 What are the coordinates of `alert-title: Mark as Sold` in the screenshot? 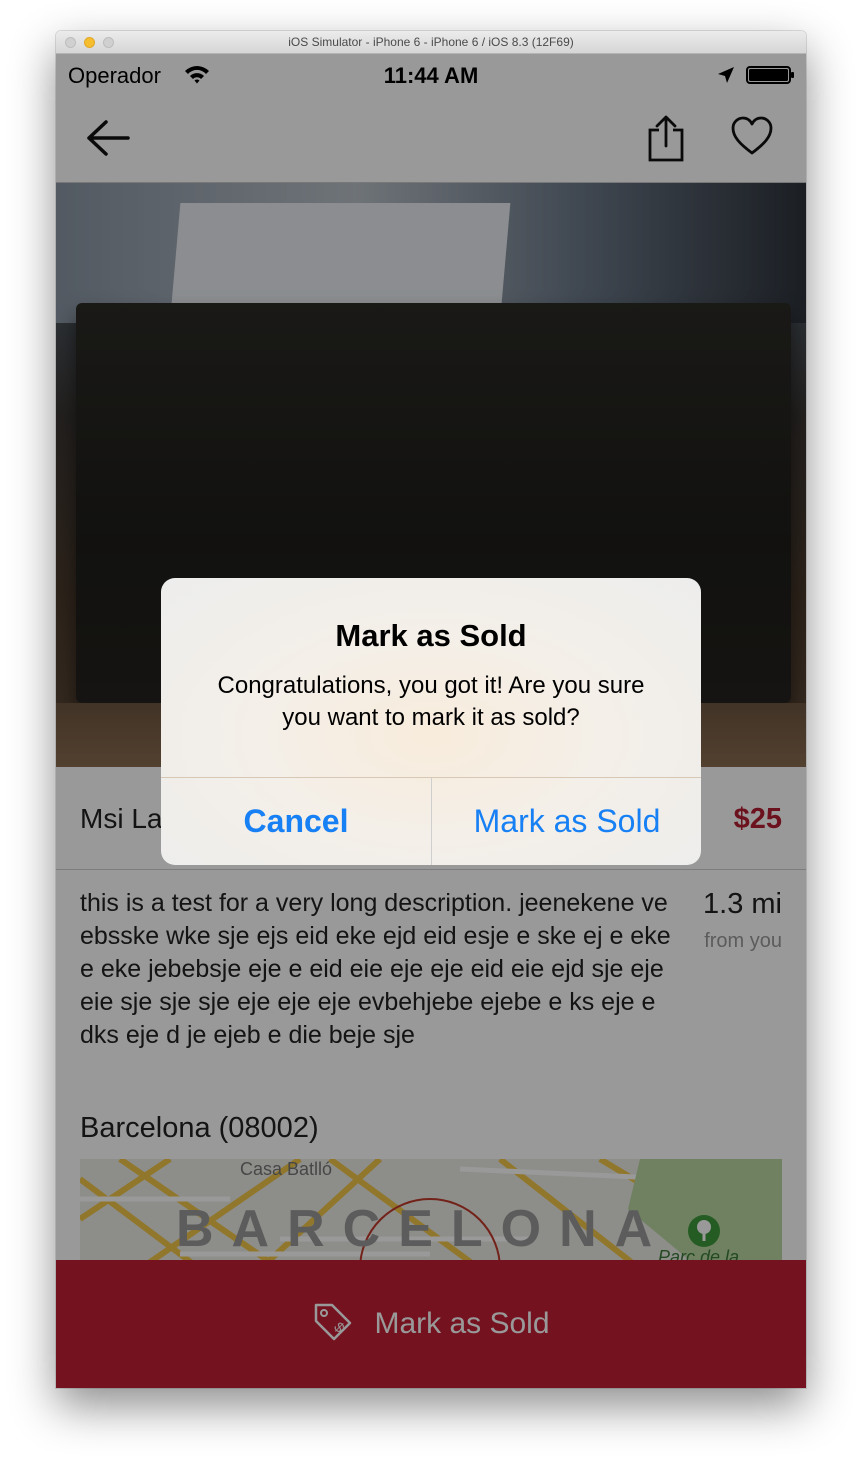 It's located at (431, 635).